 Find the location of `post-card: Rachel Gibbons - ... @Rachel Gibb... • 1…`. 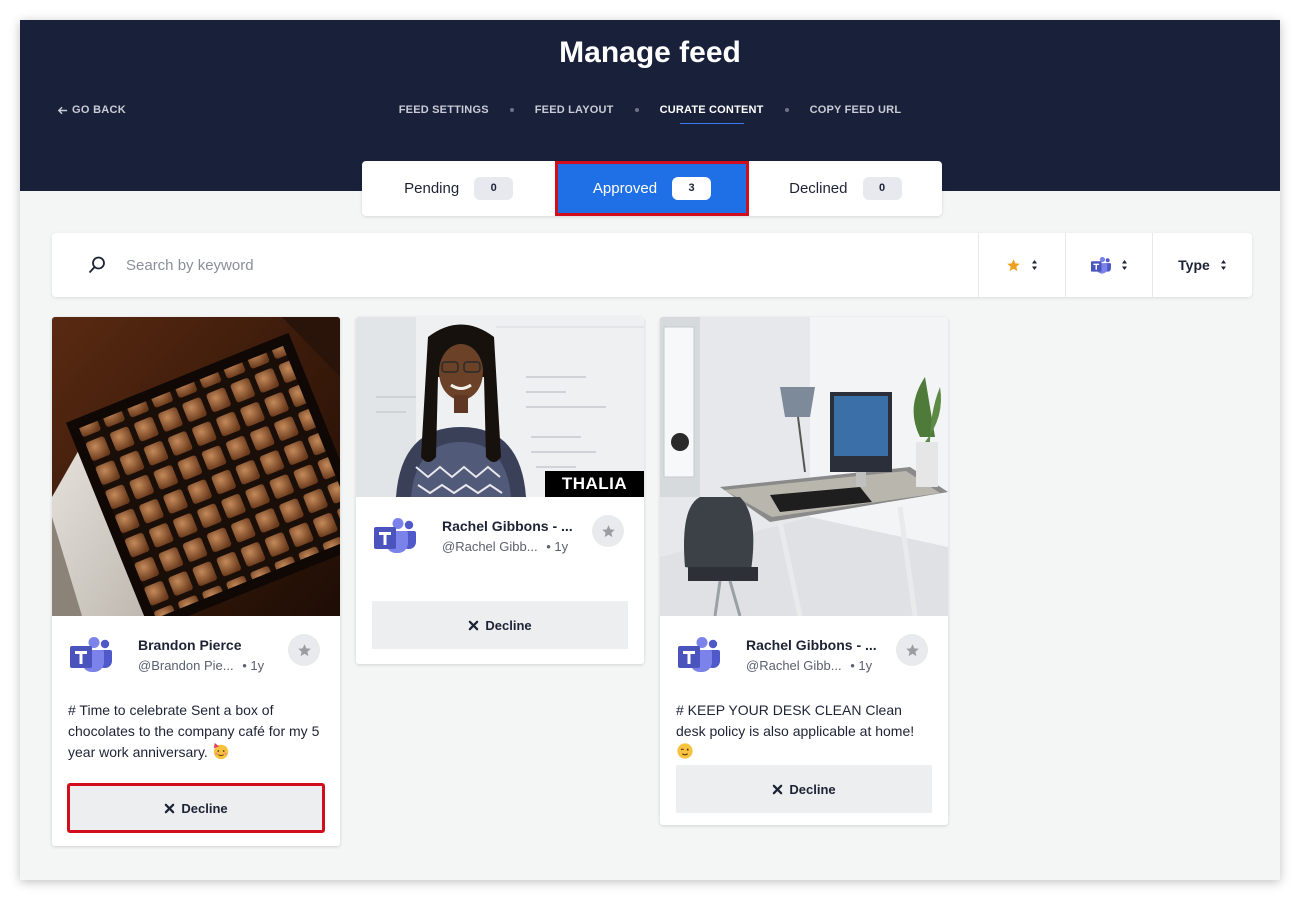

post-card: Rachel Gibbons - ... @Rachel Gibb... • 1… is located at coordinates (804, 571).